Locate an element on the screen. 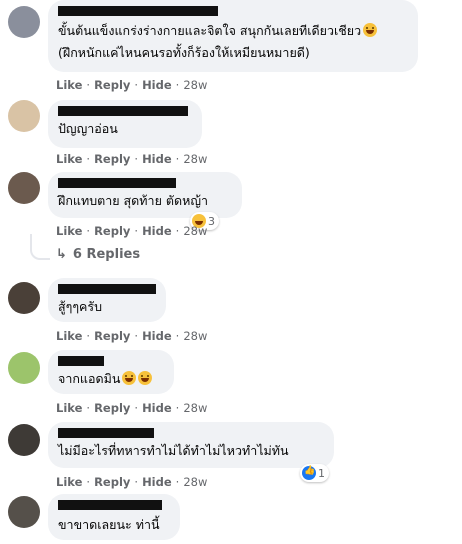  comment-bubble: ไม่มีอะไรที่ทหารทำไม่ได้ทำไม่ไหวทำไม่ทัน is located at coordinates (191, 445).